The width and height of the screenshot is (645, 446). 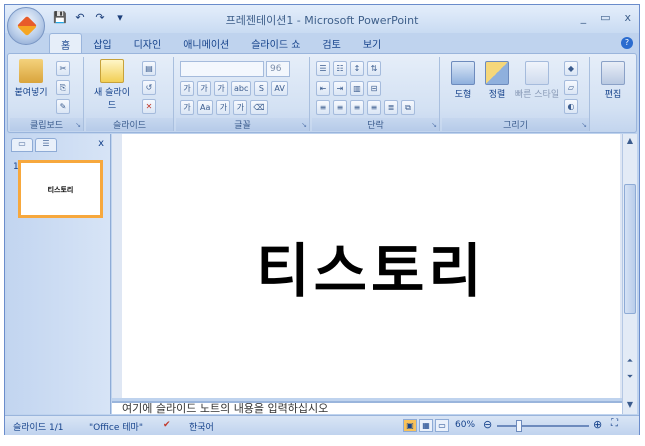 I want to click on office-logo-icon, so click(x=27, y=26).